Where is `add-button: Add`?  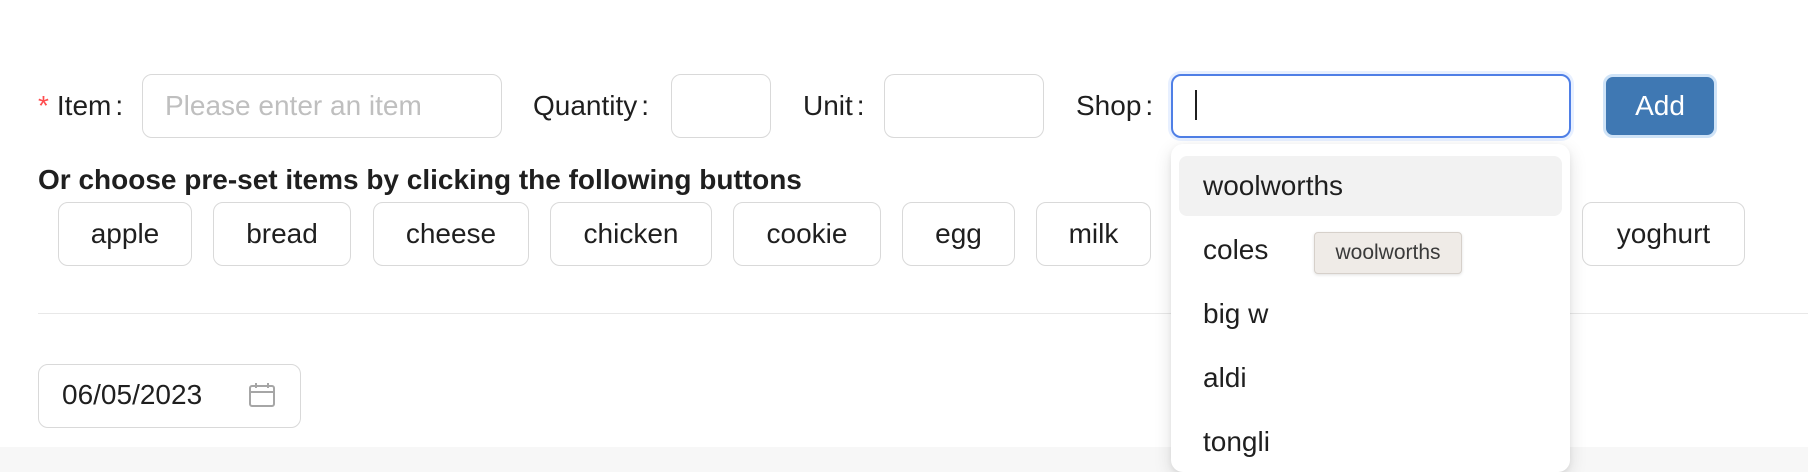 add-button: Add is located at coordinates (1660, 106).